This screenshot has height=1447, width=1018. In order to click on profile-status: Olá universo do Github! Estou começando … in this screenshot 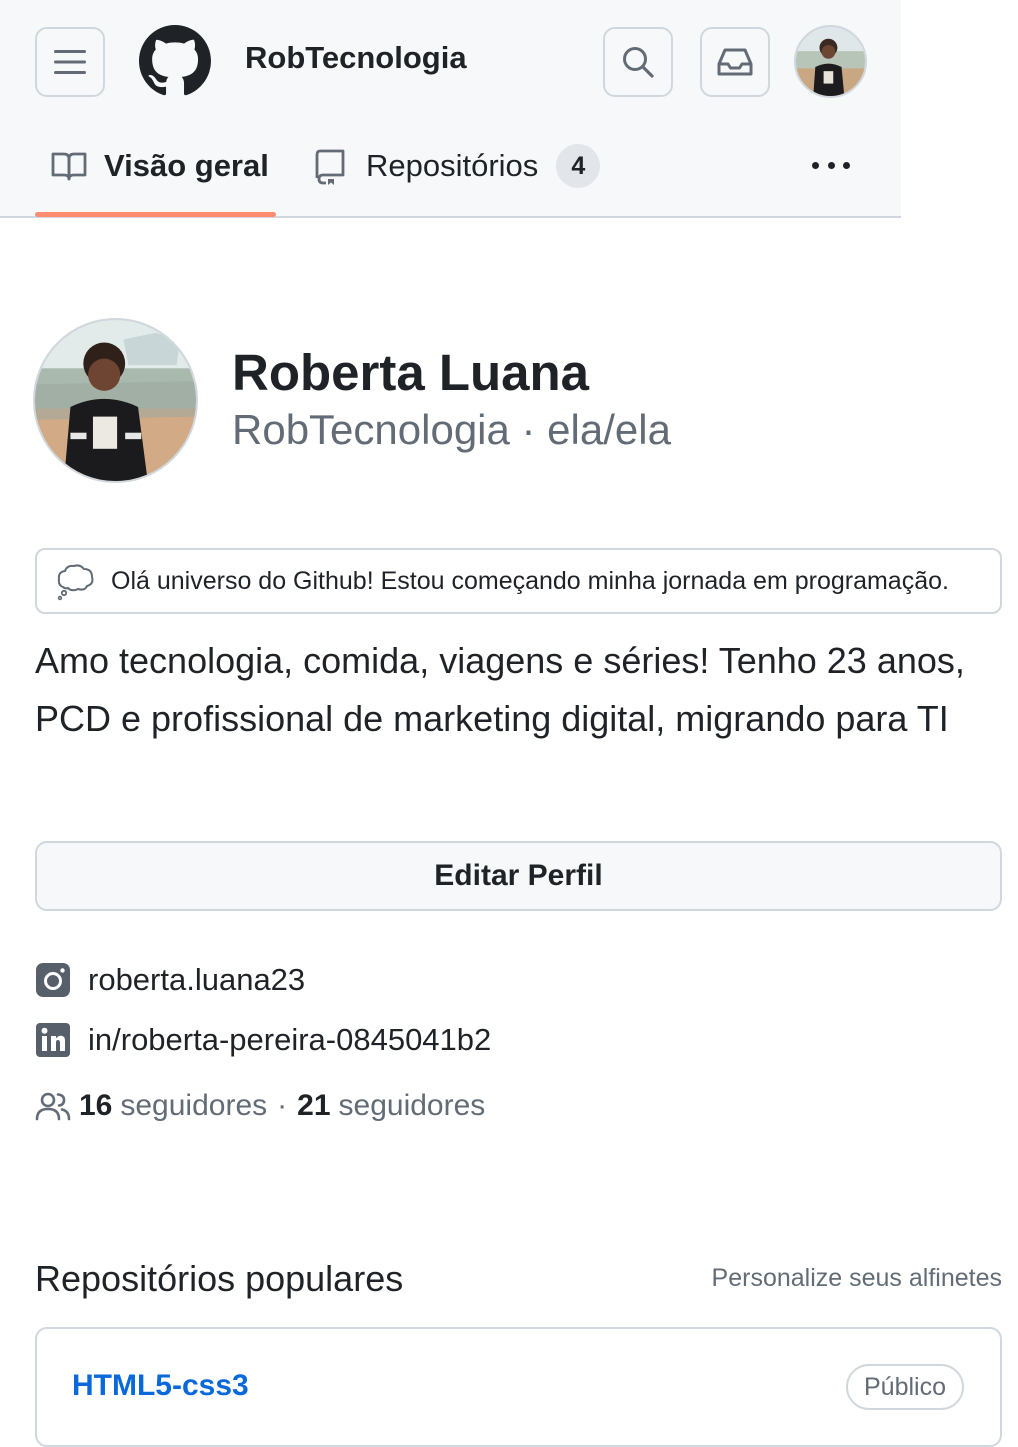, I will do `click(518, 581)`.